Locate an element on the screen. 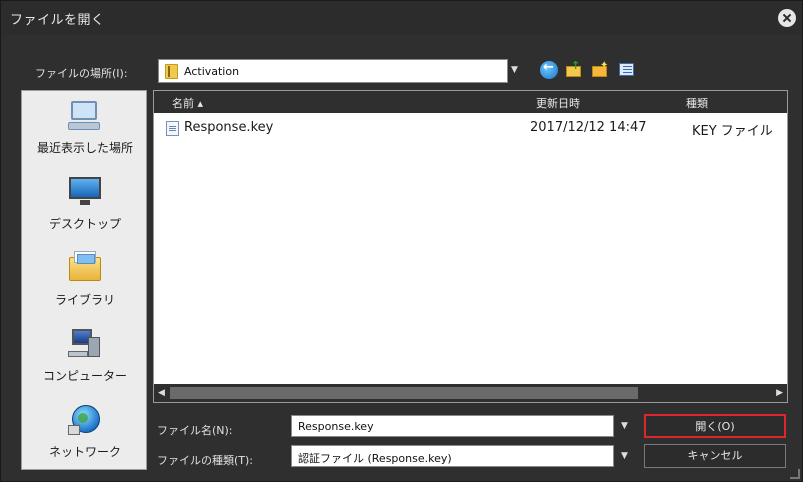  look-in-value: Activation is located at coordinates (212, 71).